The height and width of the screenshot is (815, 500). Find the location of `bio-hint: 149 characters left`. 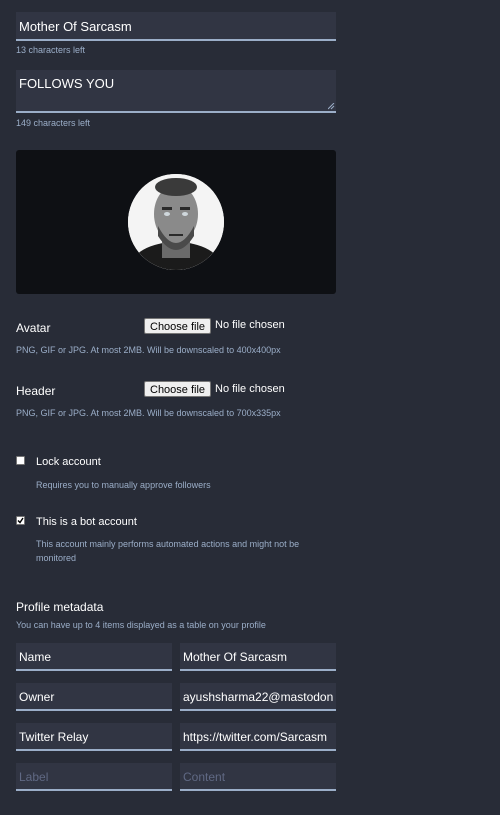

bio-hint: 149 characters left is located at coordinates (53, 123).